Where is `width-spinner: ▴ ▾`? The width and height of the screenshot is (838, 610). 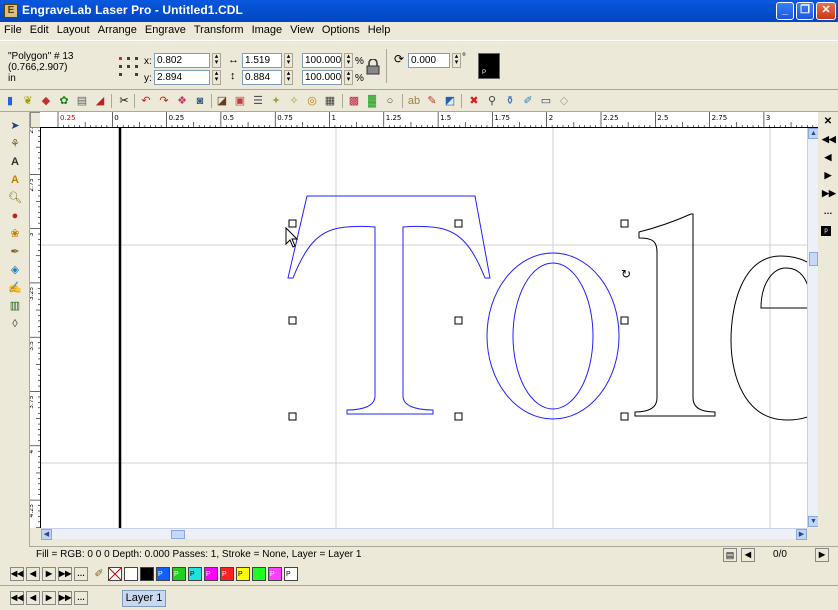 width-spinner: ▴ ▾ is located at coordinates (288, 60).